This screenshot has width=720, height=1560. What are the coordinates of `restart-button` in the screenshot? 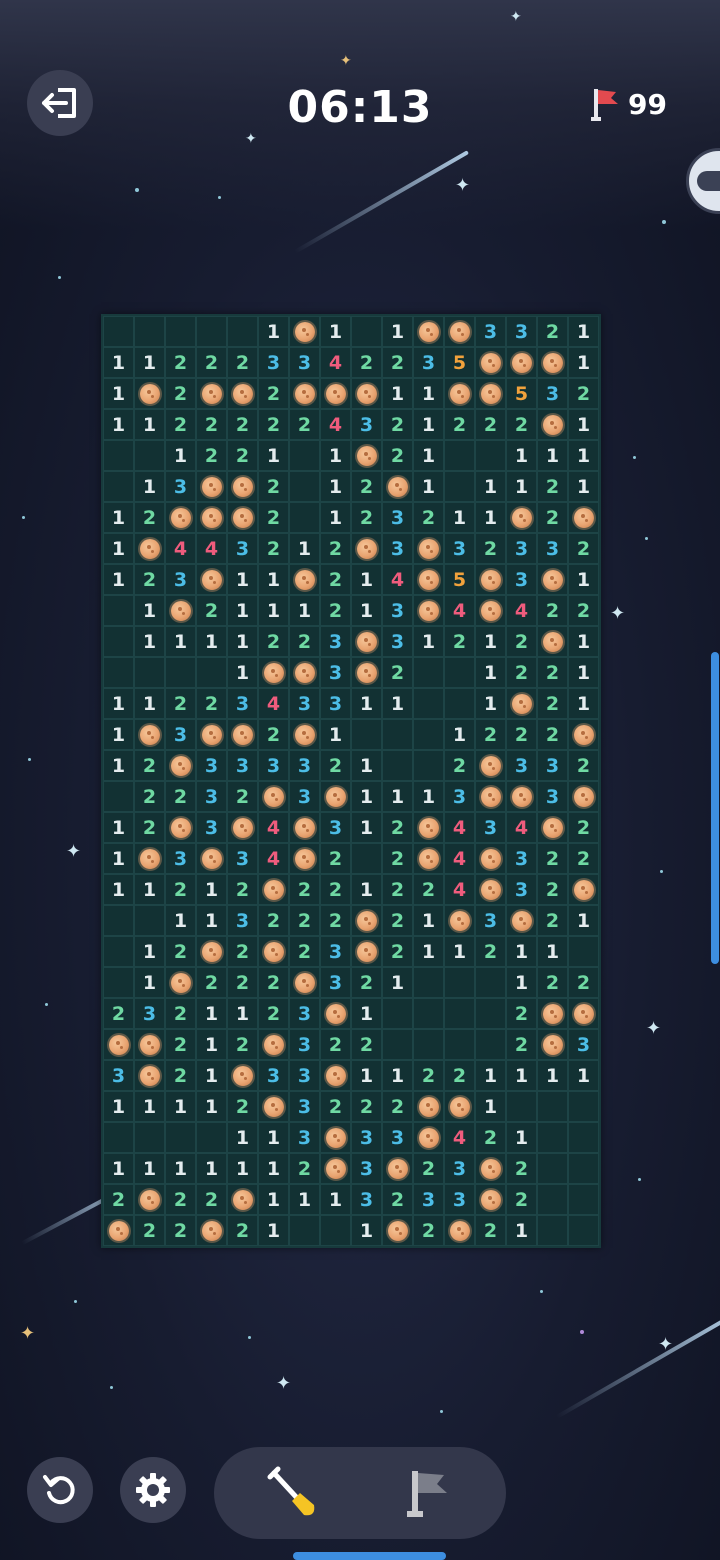 It's located at (60, 1490).